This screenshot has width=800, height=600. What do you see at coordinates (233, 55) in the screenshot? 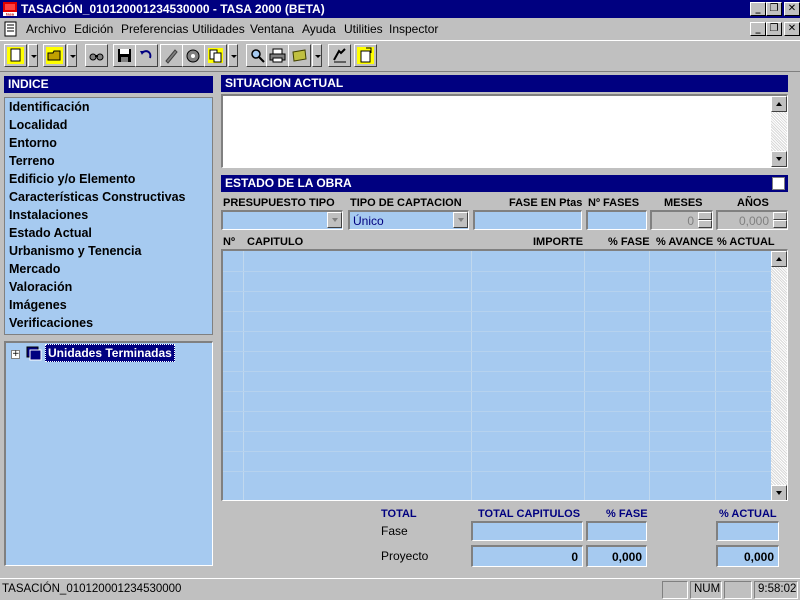
I see `copy-paste-dropdown` at bounding box center [233, 55].